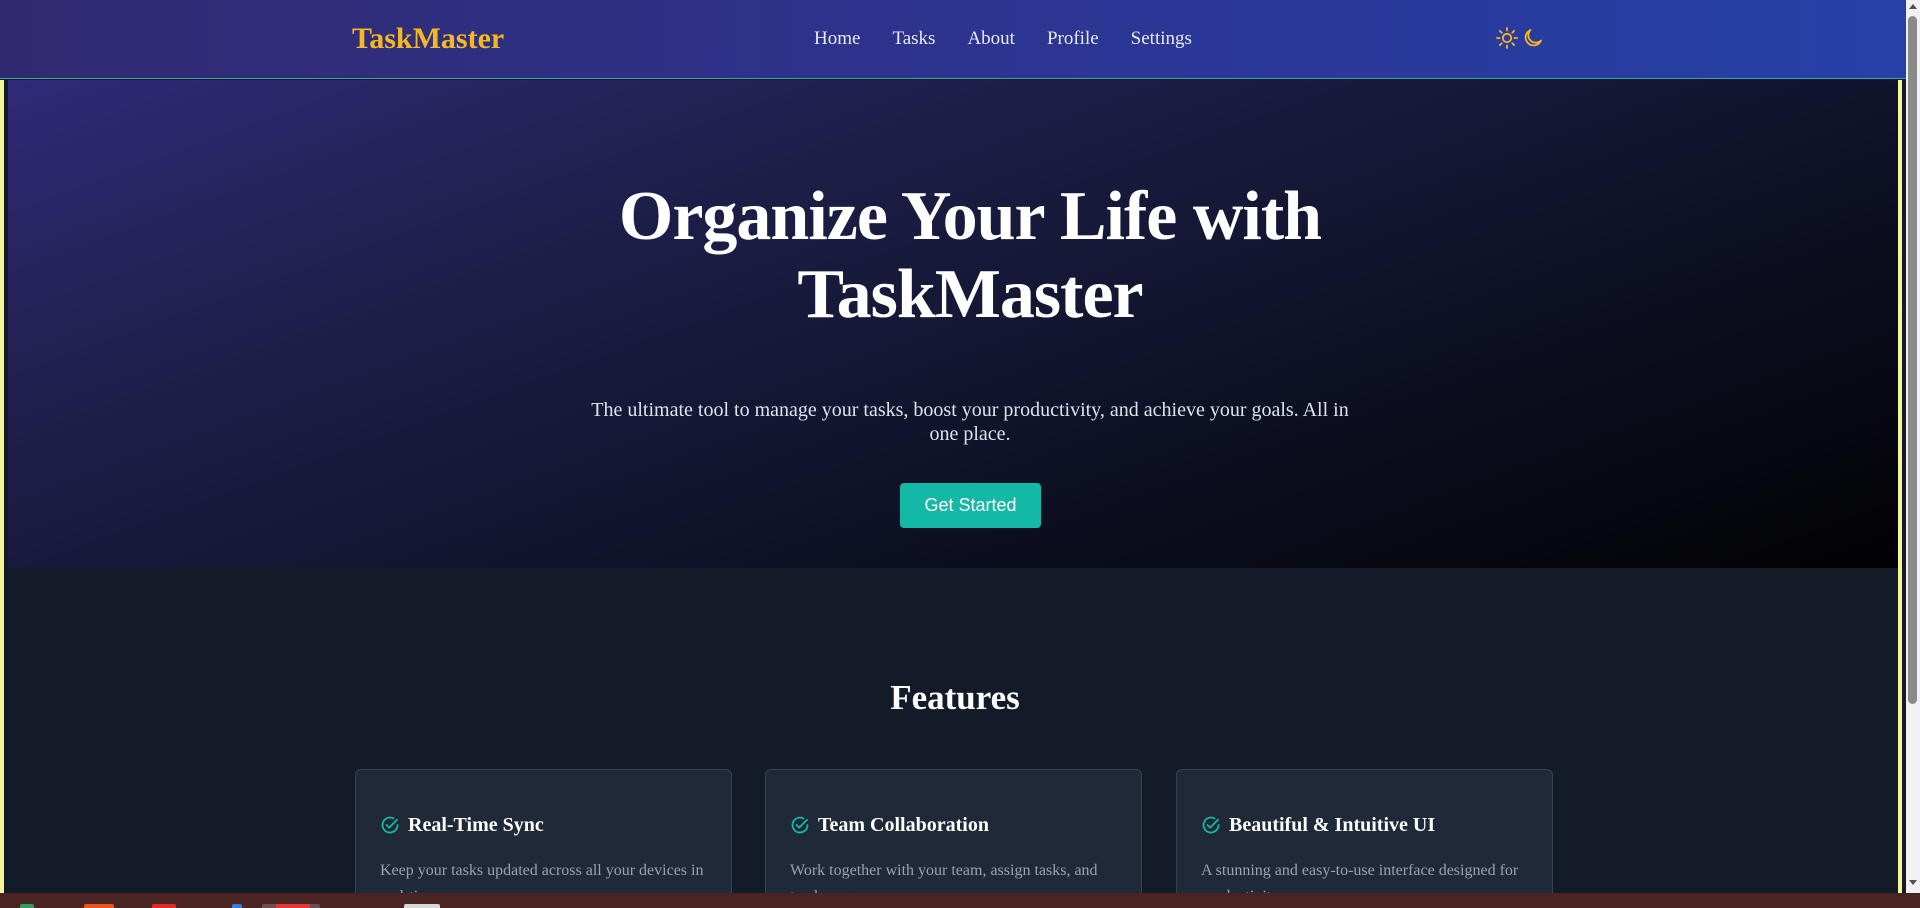  Describe the element at coordinates (1520, 38) in the screenshot. I see `theme-toggle` at that location.